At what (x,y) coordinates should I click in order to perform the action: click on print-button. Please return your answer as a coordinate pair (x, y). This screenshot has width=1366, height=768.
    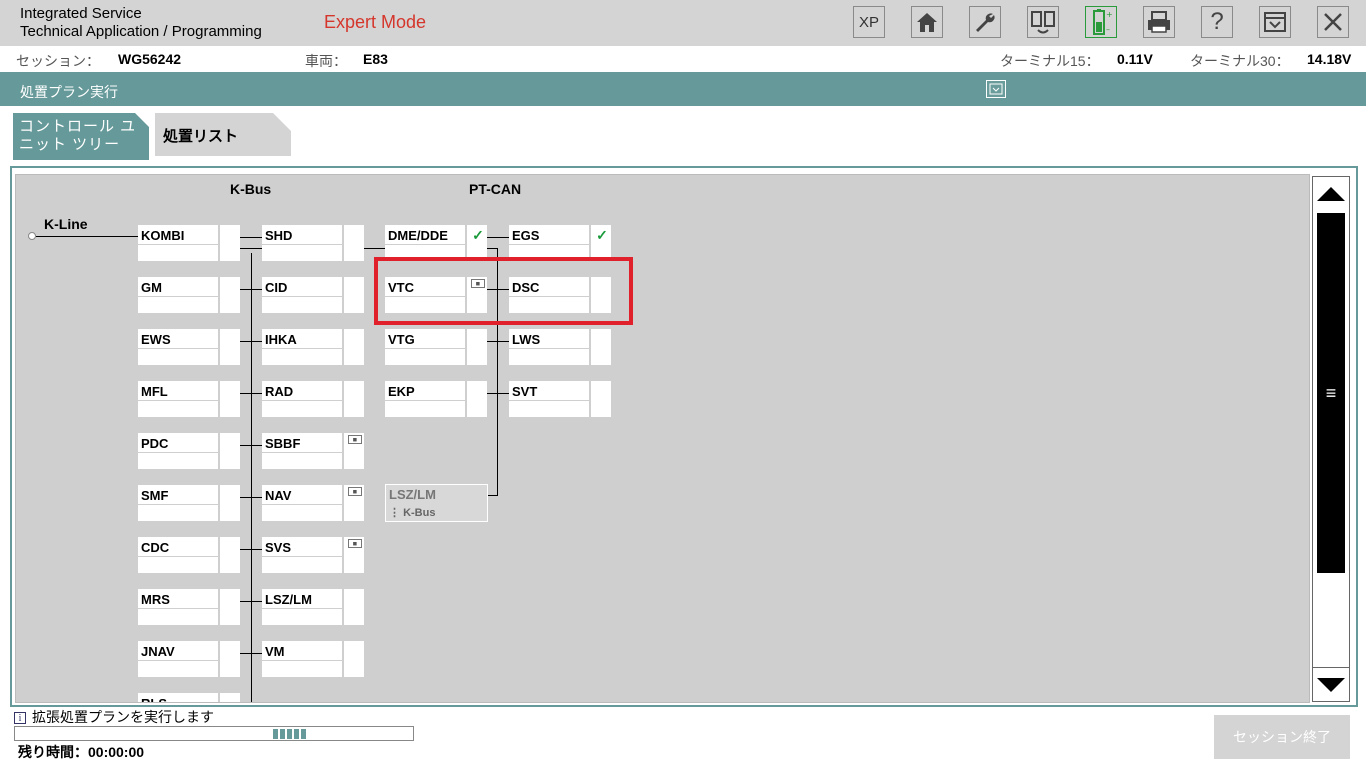
    Looking at the image, I should click on (1159, 22).